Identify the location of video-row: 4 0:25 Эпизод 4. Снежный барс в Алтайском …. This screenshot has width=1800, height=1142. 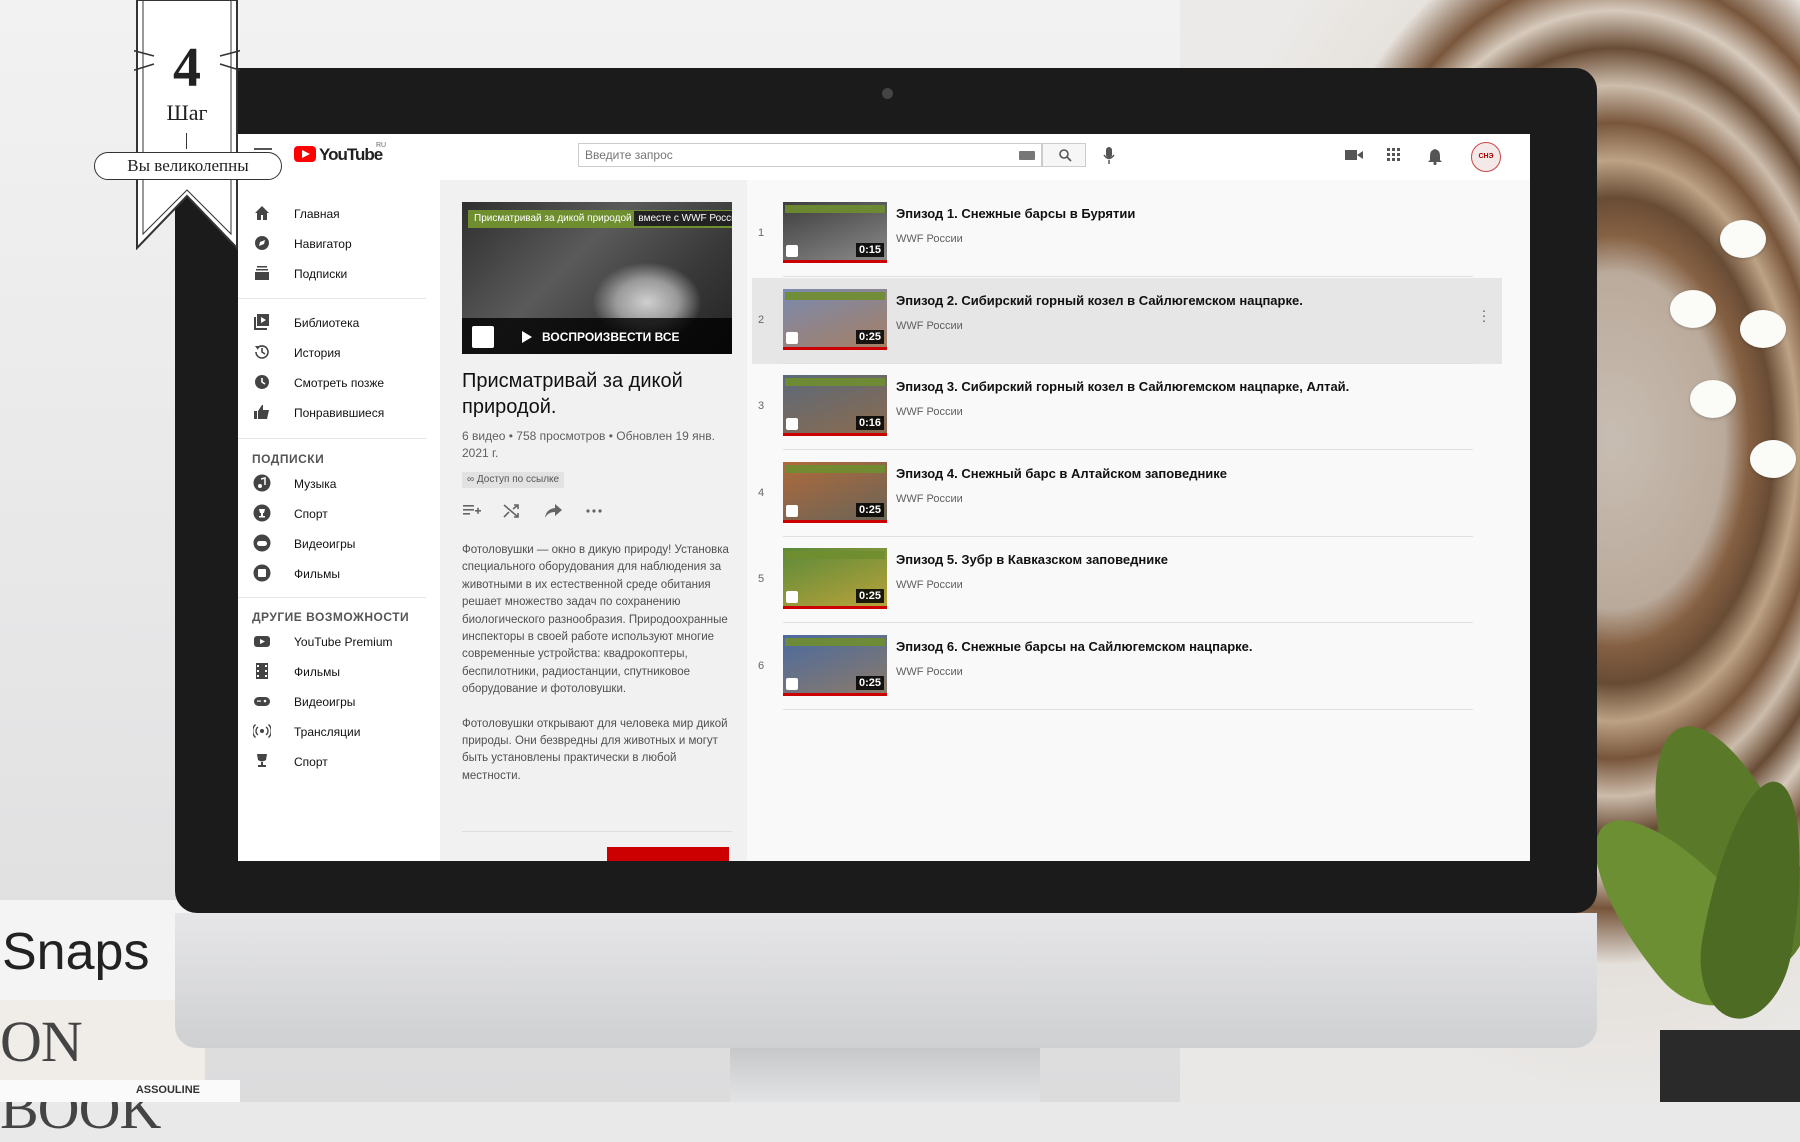
(1127, 494).